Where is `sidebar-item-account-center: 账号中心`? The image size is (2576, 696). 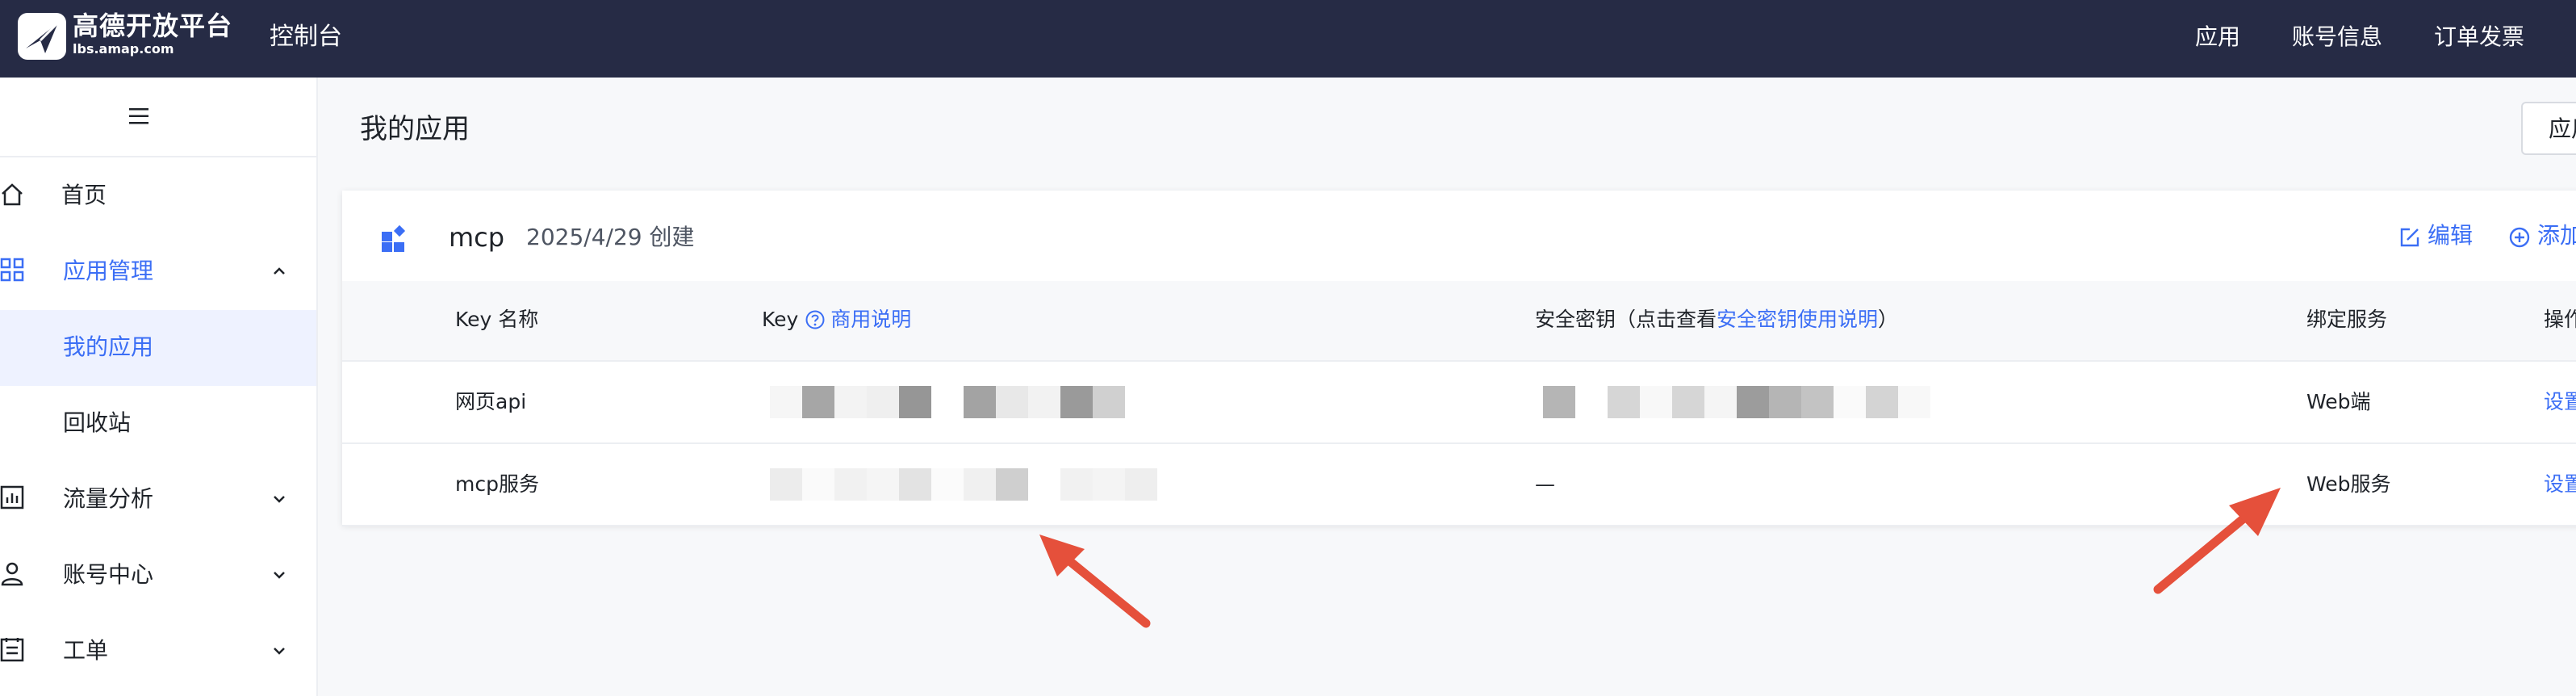
sidebar-item-account-center: 账号中心 is located at coordinates (158, 576).